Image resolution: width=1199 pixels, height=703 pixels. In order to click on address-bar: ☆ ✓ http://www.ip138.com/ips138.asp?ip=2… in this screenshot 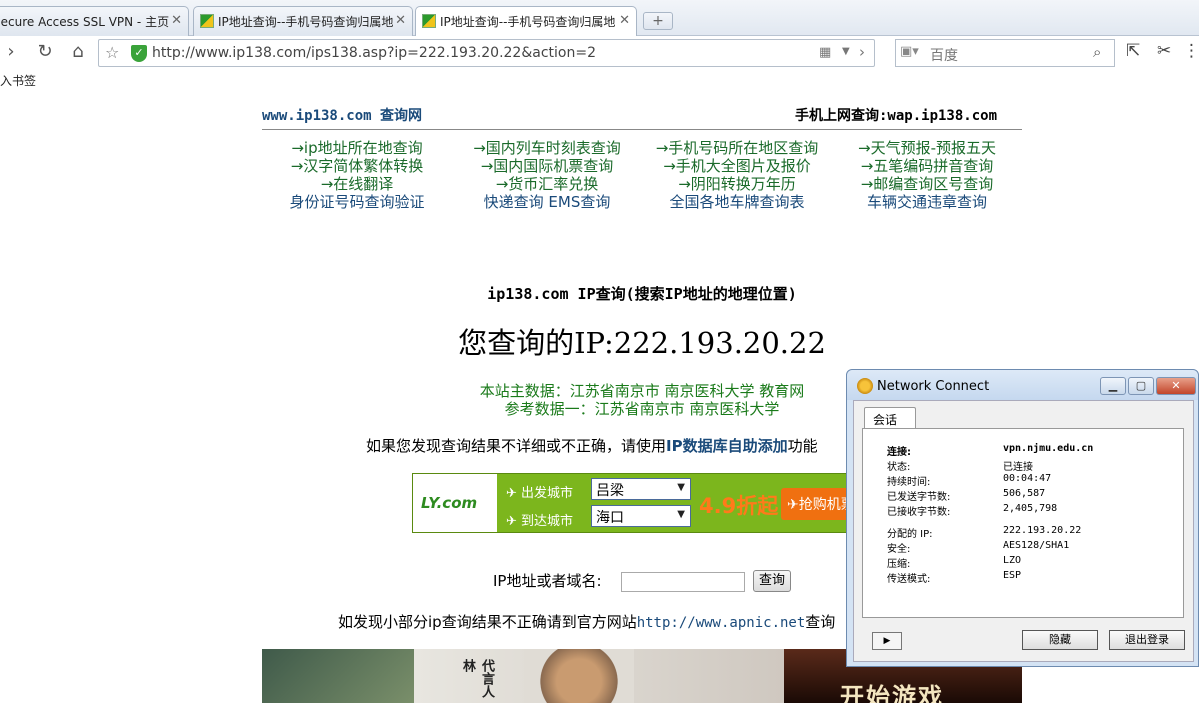, I will do `click(486, 53)`.